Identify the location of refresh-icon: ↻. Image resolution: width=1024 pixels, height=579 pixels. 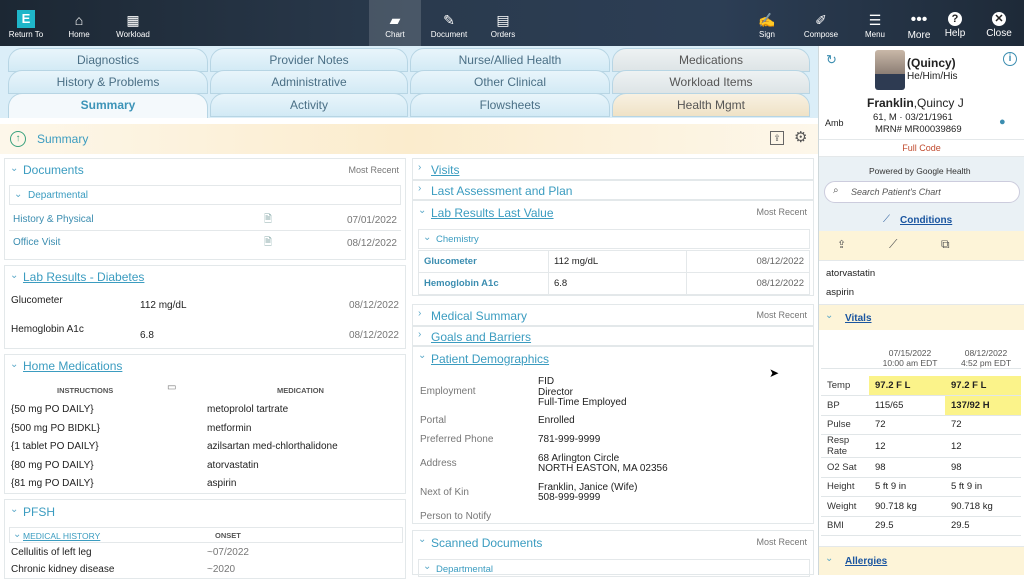
(831, 60).